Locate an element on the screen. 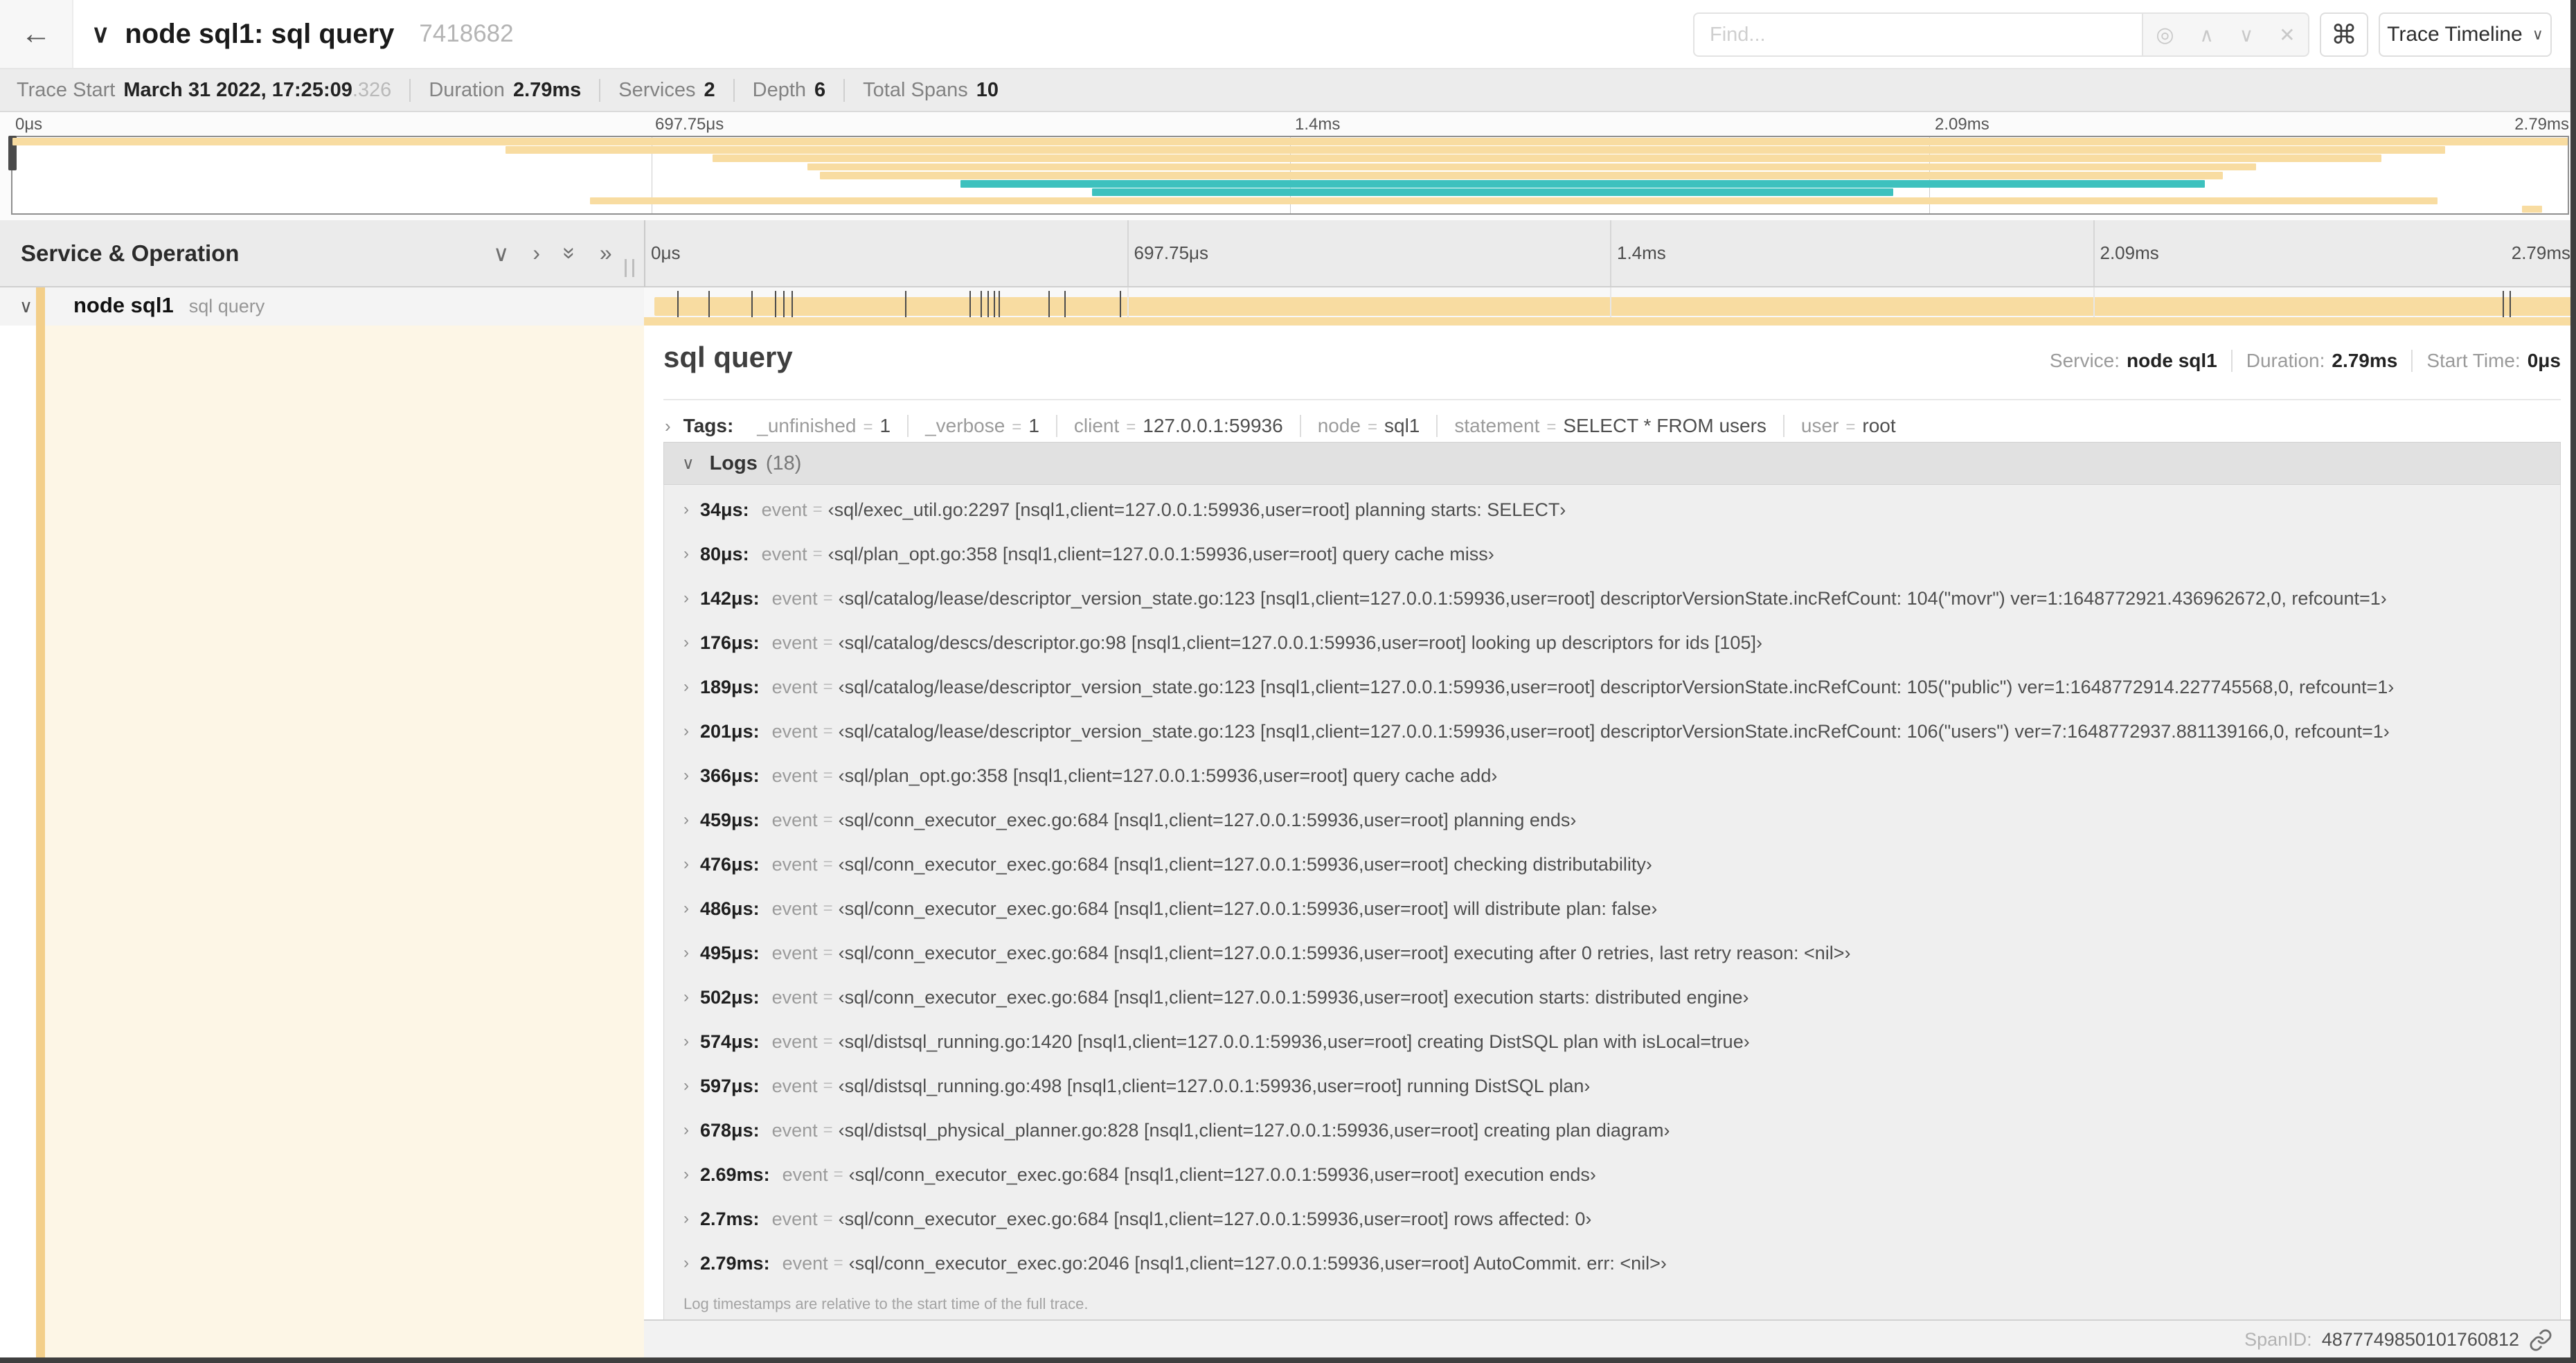  collapse-one-icon: ∨ is located at coordinates (501, 254).